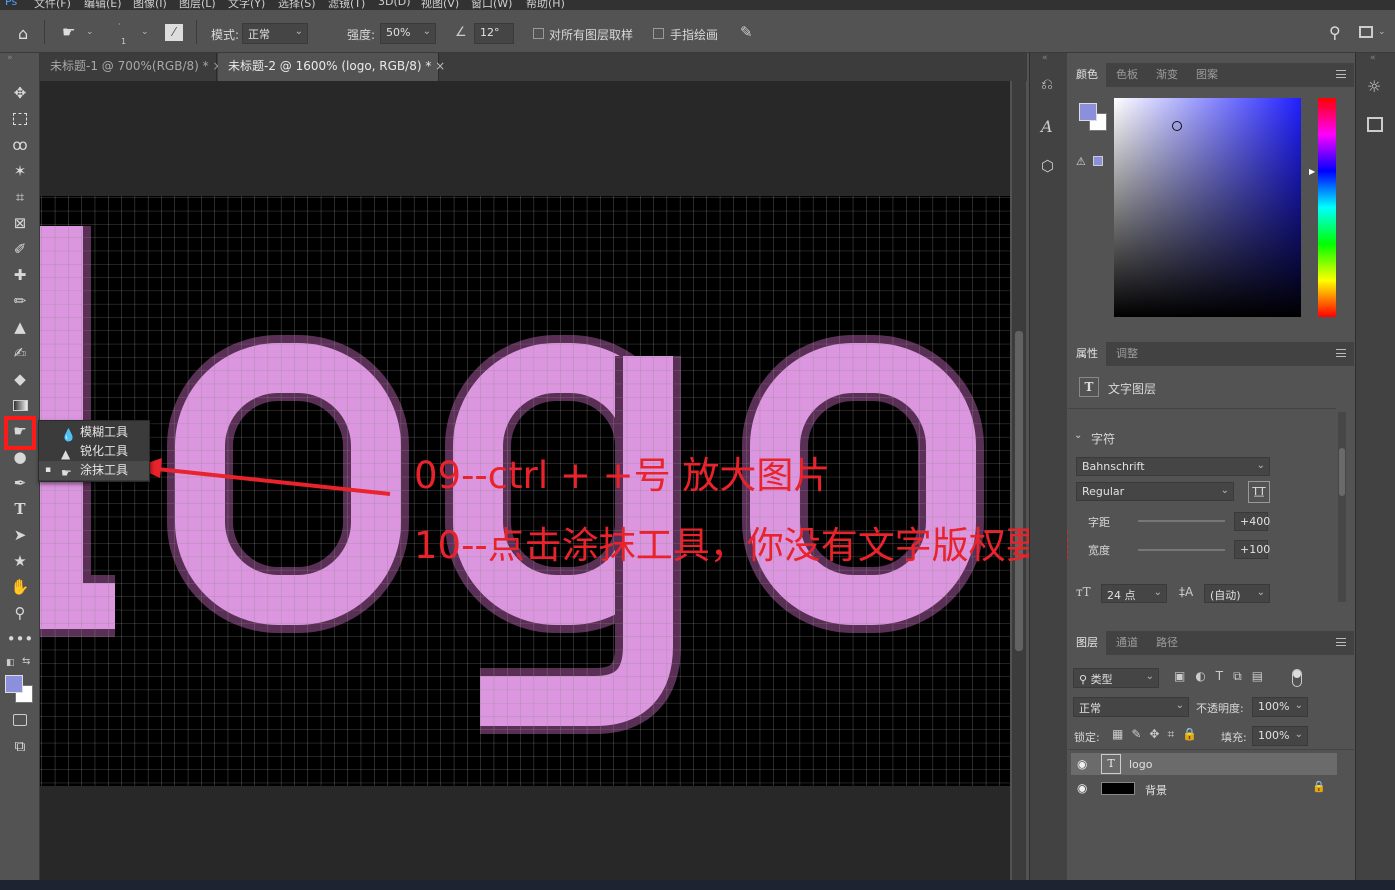 The width and height of the screenshot is (1395, 890). I want to click on tab-adjustments: 调整, so click(1127, 354).